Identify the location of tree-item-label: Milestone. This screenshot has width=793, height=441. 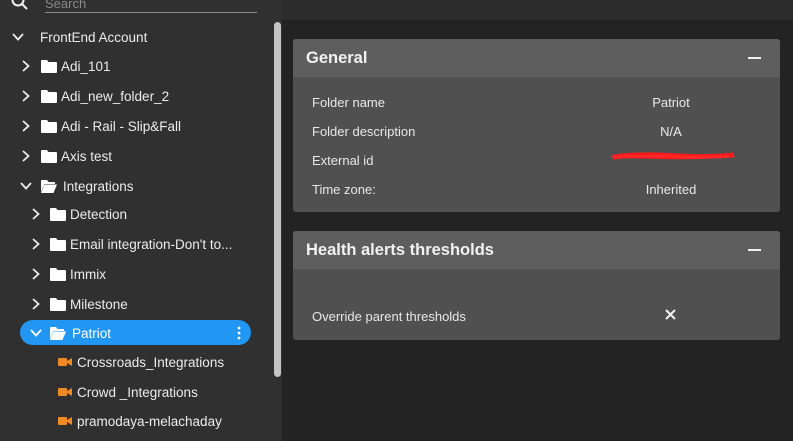
(99, 304).